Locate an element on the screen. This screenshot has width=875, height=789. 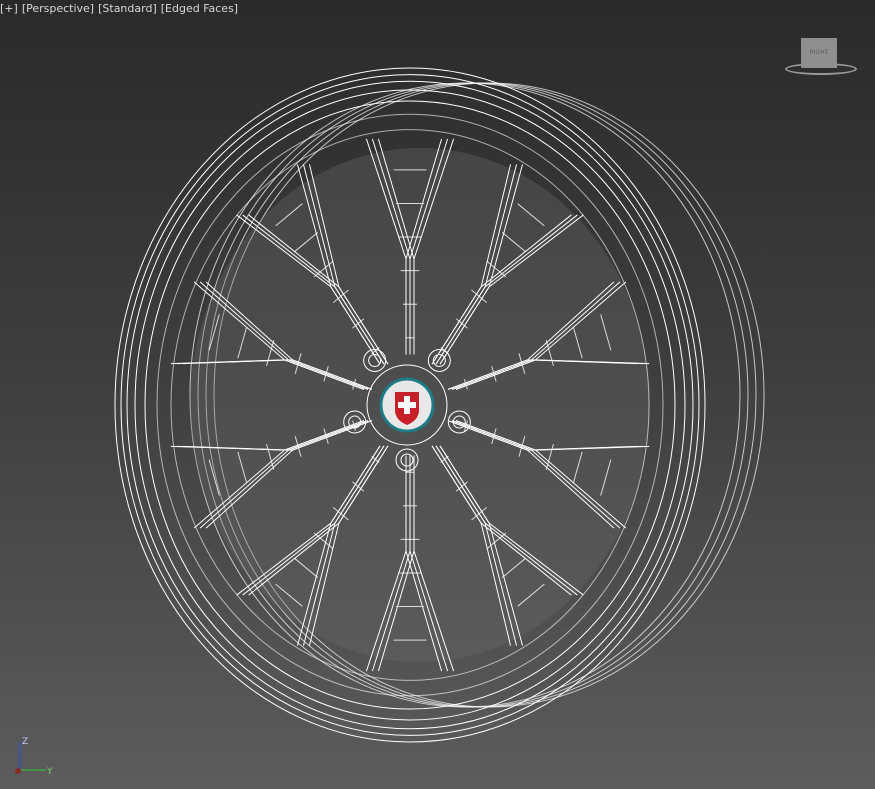
viewport-shading-menu: [Standard] is located at coordinates (127, 8).